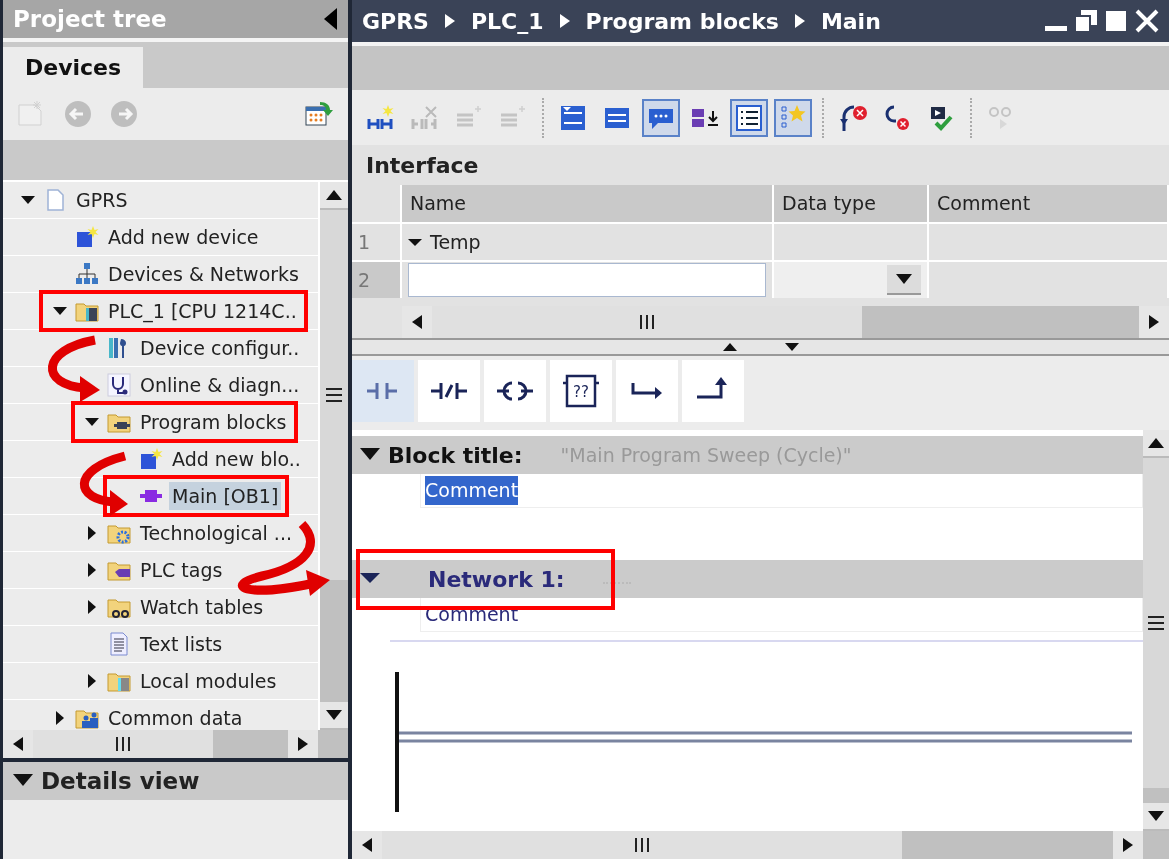  What do you see at coordinates (181, 570) in the screenshot?
I see `tree-item: PLC tags` at bounding box center [181, 570].